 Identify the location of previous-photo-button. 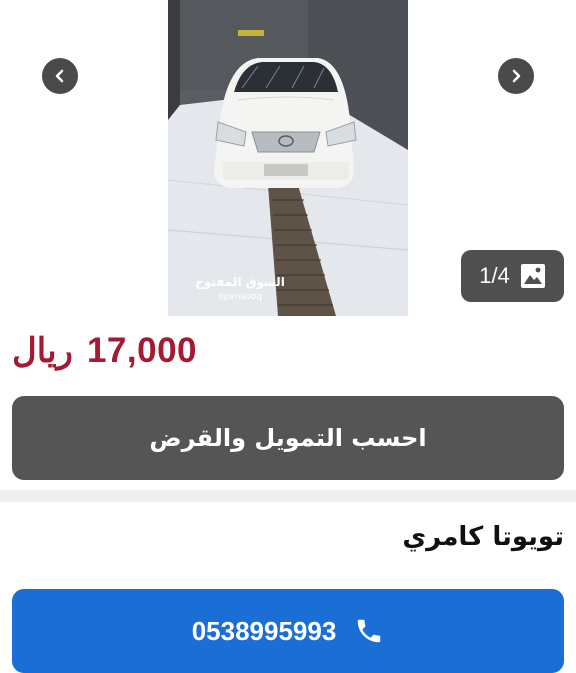
(60, 76).